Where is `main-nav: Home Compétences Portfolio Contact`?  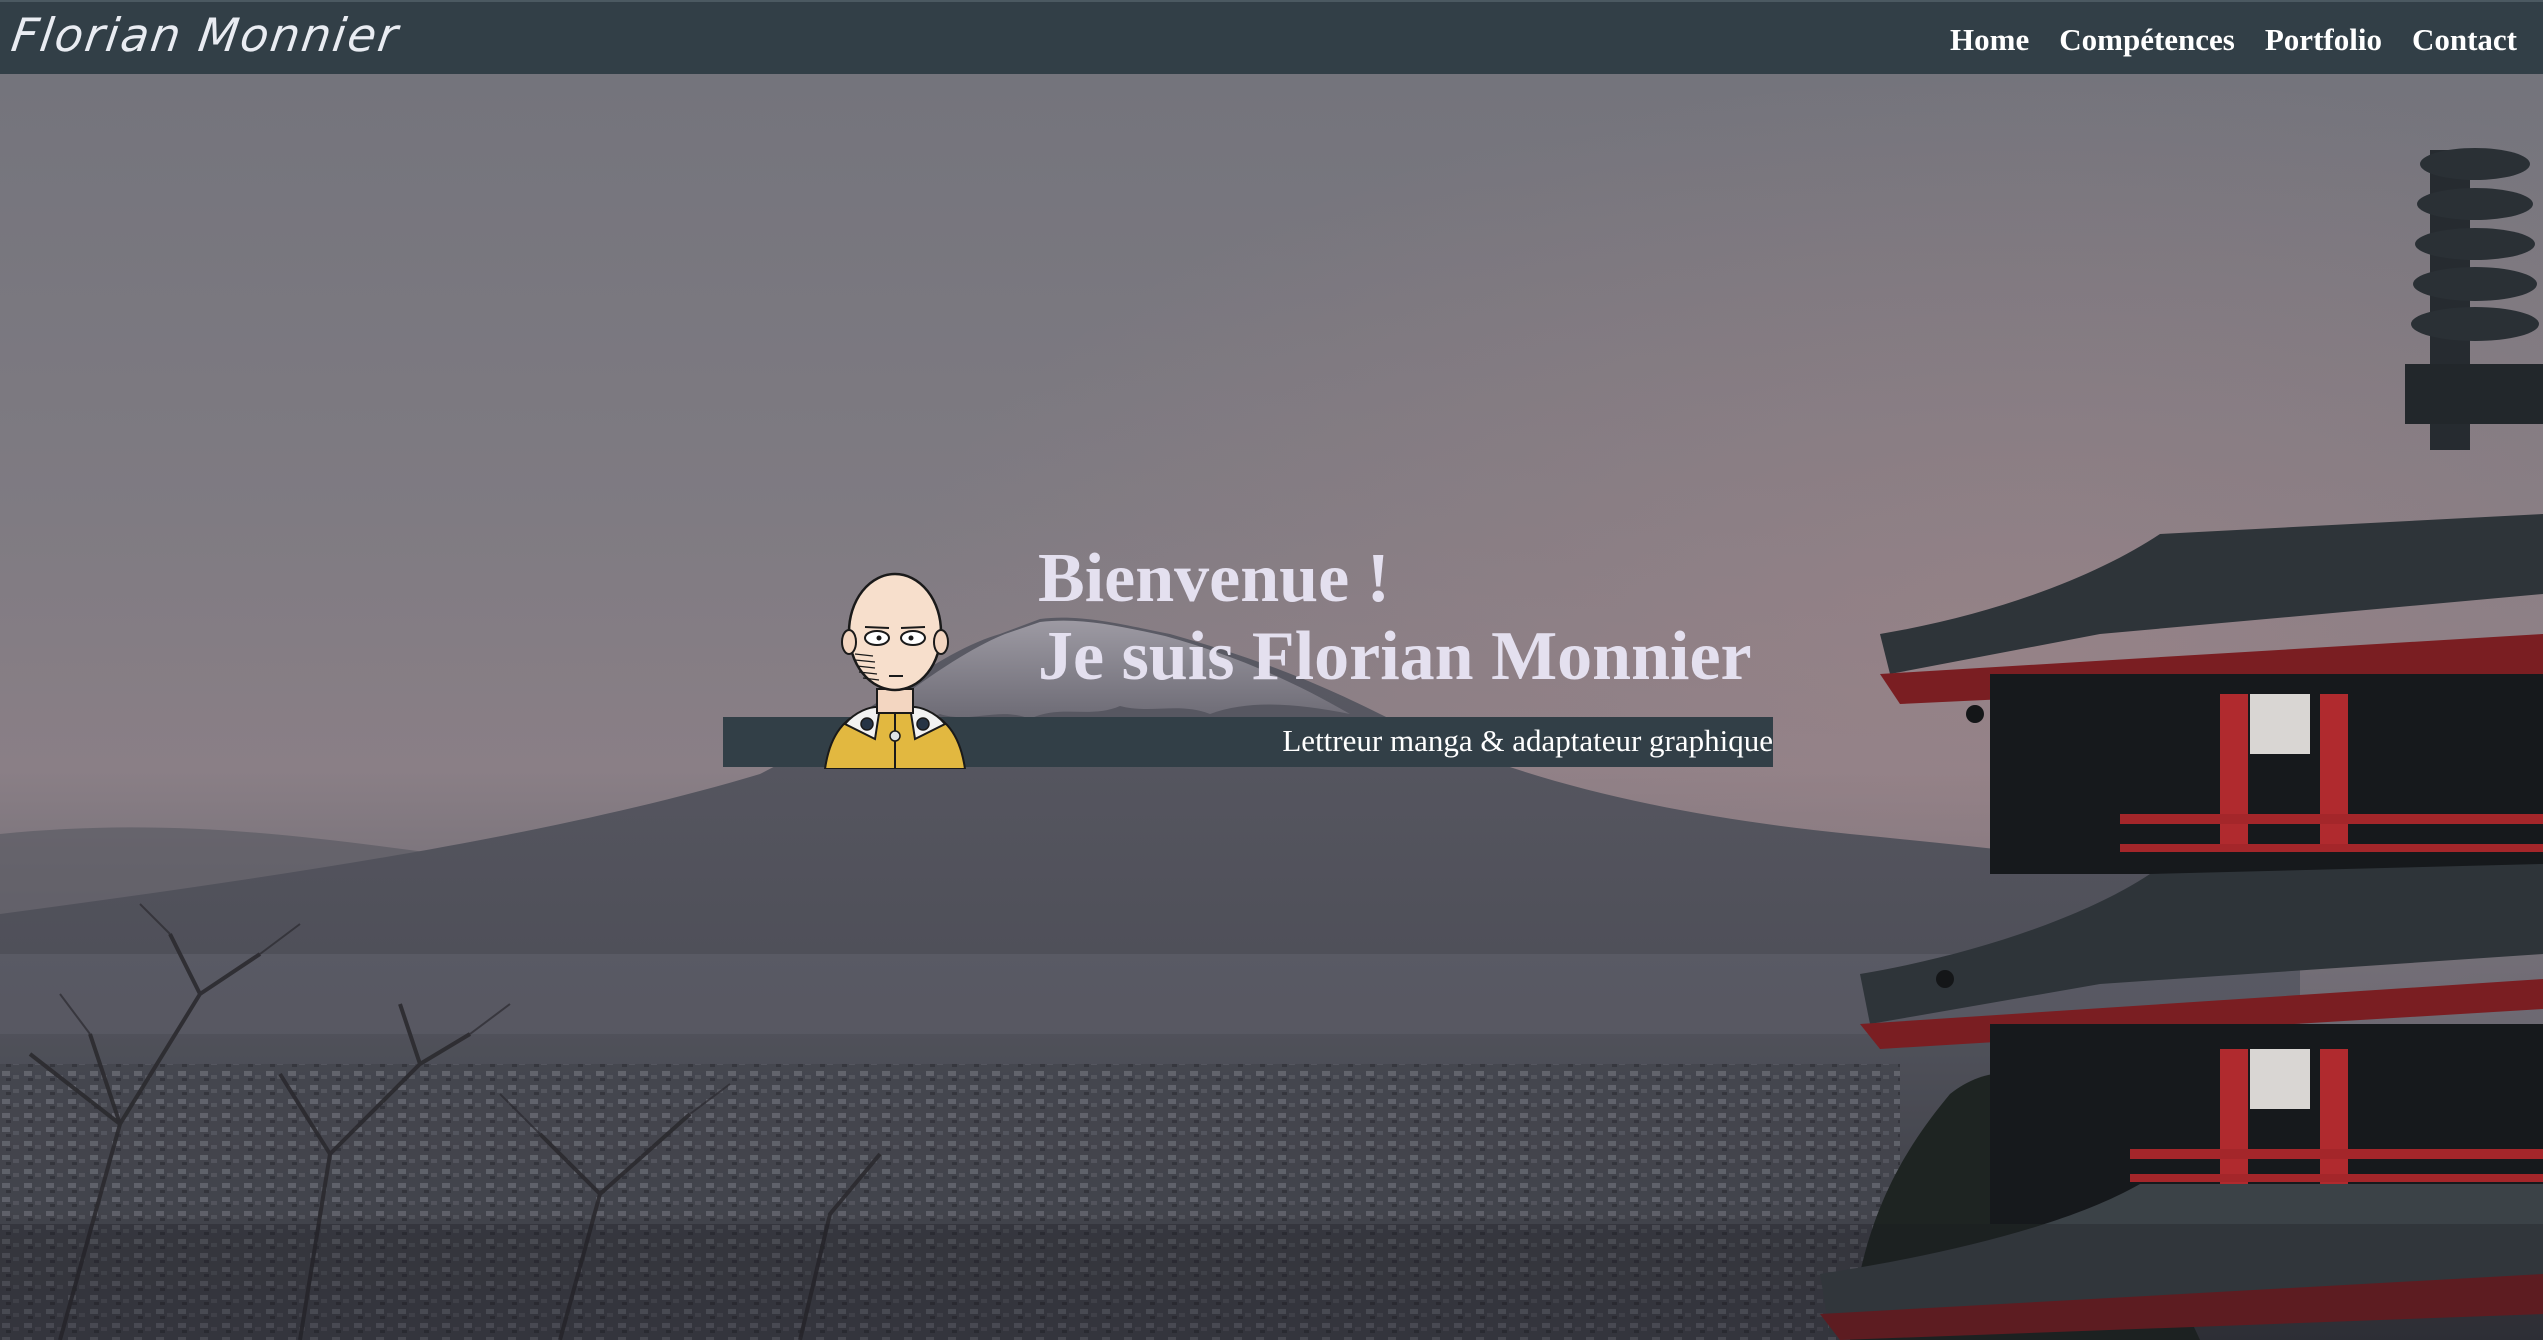 main-nav: Home Compétences Portfolio Contact is located at coordinates (2233, 40).